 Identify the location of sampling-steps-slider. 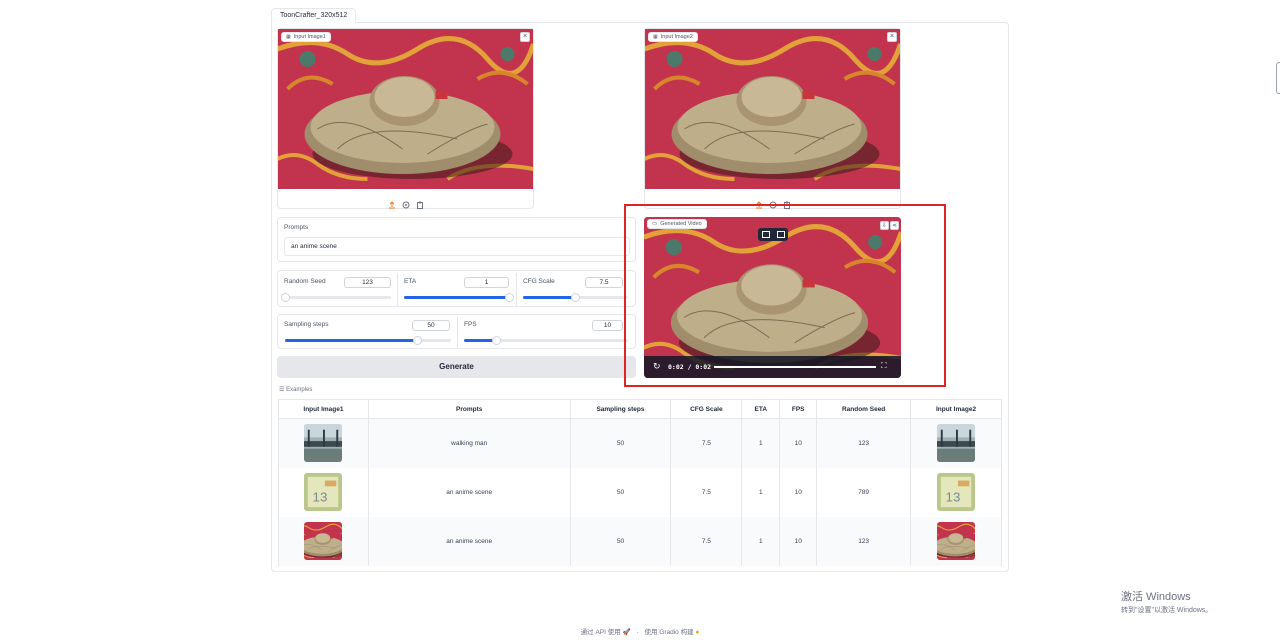
(368, 340).